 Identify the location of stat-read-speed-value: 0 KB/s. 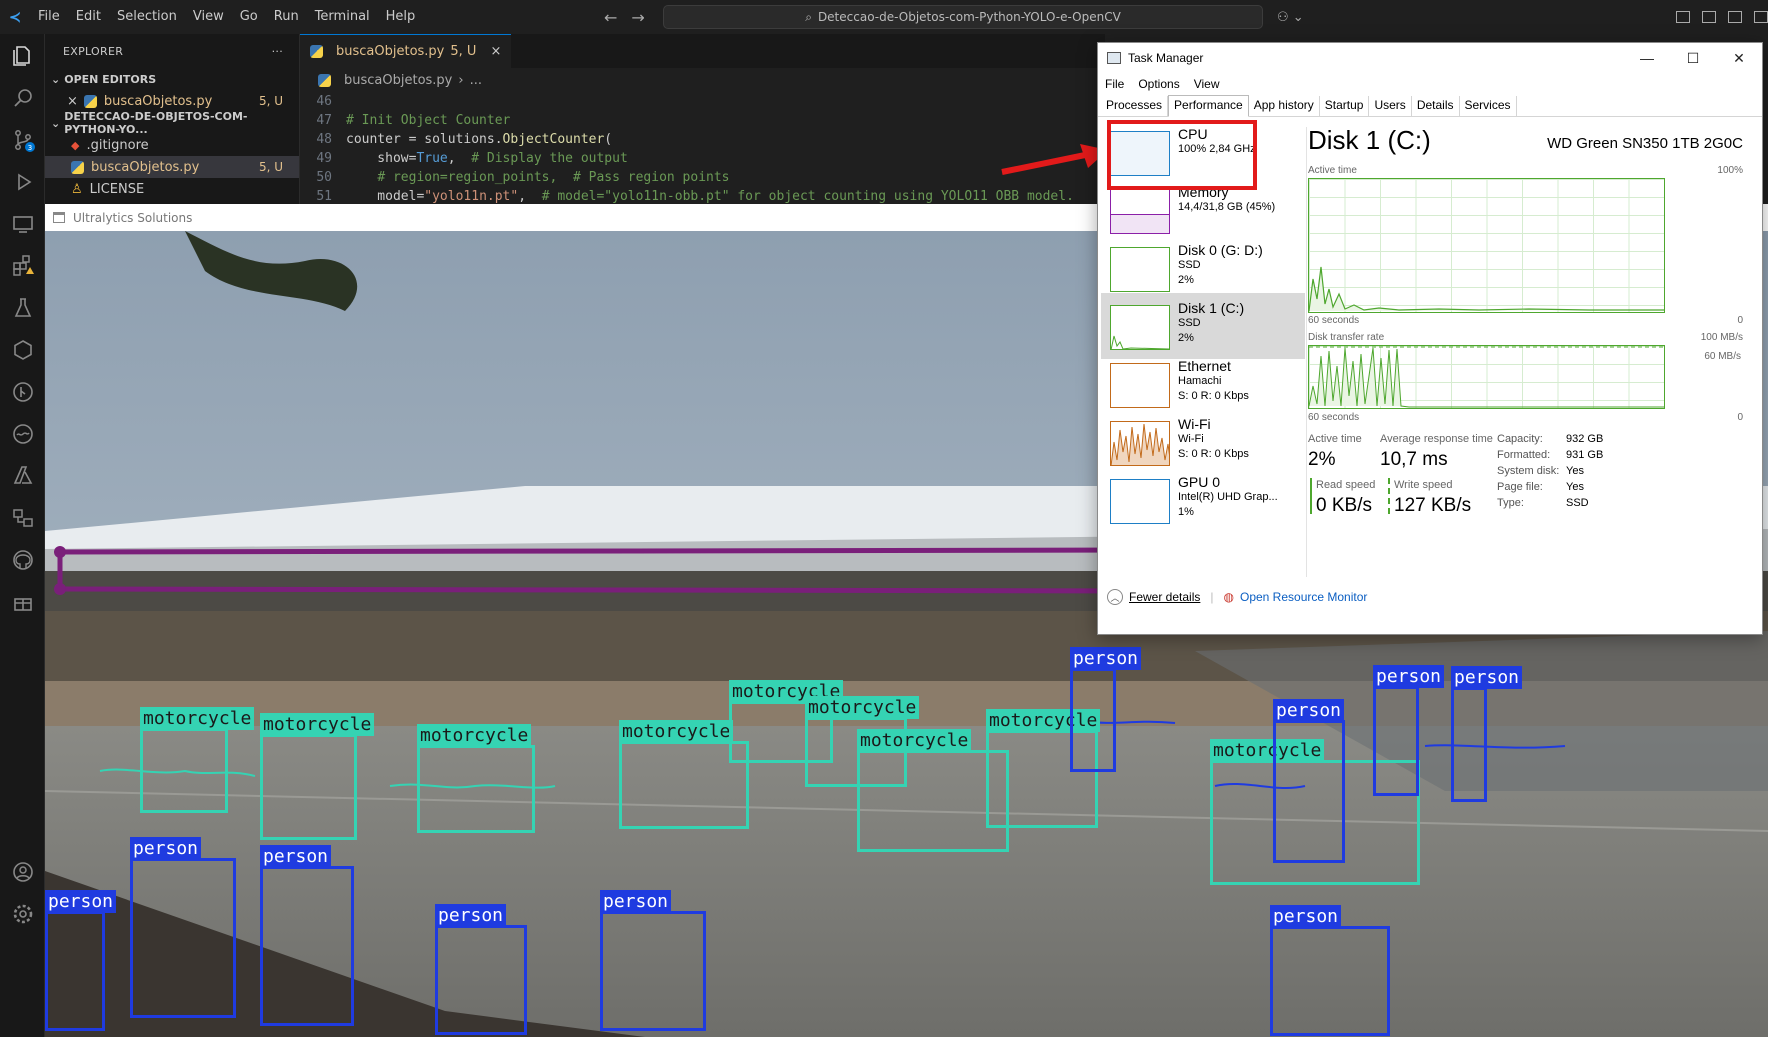
(1344, 505).